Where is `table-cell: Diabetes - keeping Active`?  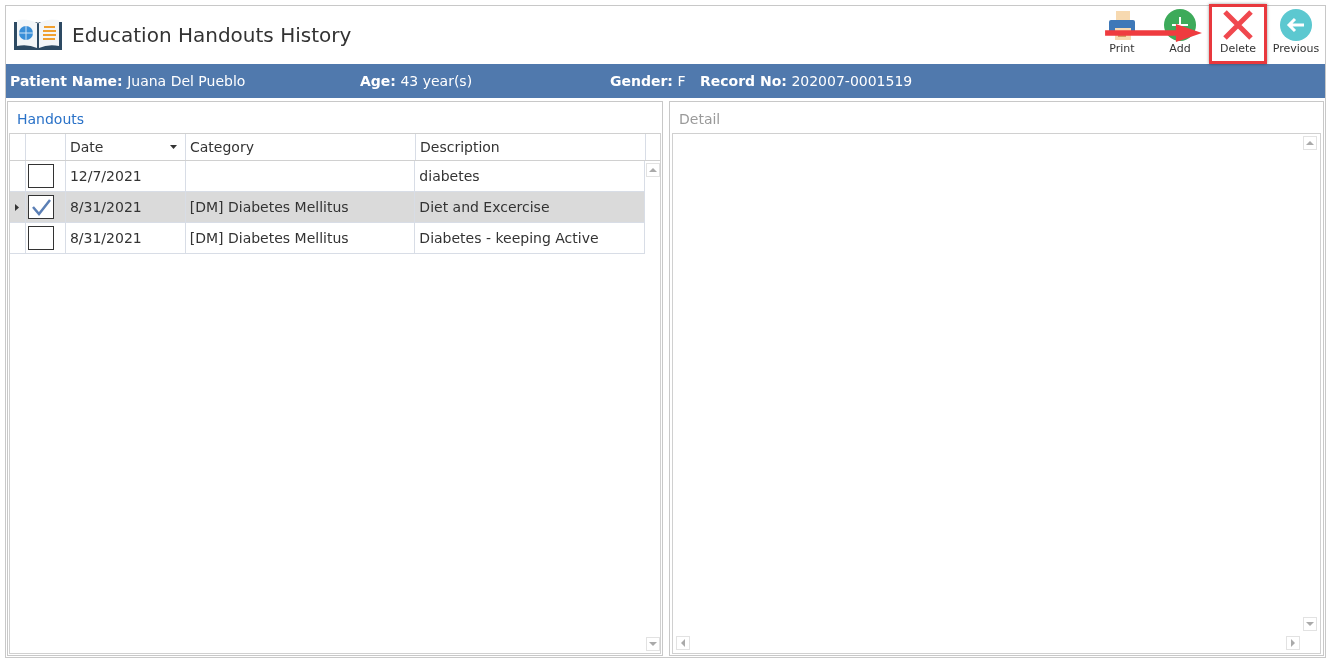
table-cell: Diabetes - keeping Active is located at coordinates (509, 238).